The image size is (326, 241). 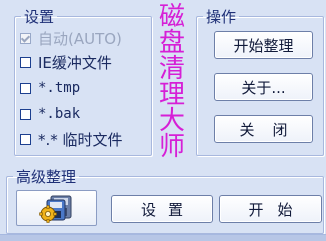 What do you see at coordinates (25, 88) in the screenshot?
I see `option-tmp-checkbox` at bounding box center [25, 88].